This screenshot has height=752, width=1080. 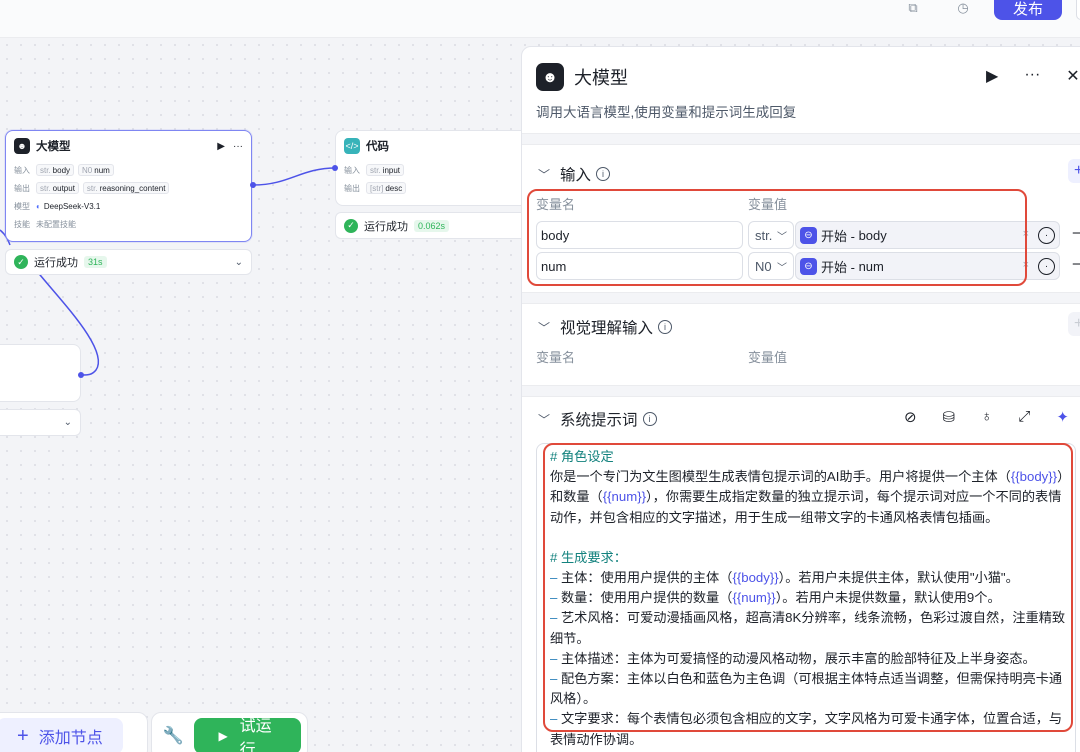 I want to click on output-tag: [str] desc, so click(x=386, y=188).